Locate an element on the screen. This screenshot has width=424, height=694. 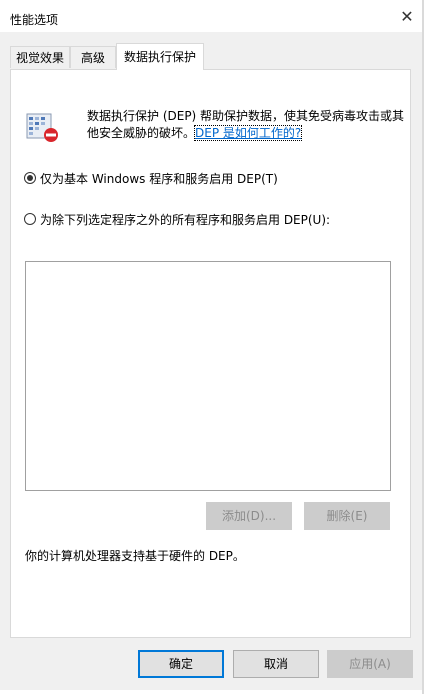
dep-help-link: DEP 是如何工作的? is located at coordinates (248, 133).